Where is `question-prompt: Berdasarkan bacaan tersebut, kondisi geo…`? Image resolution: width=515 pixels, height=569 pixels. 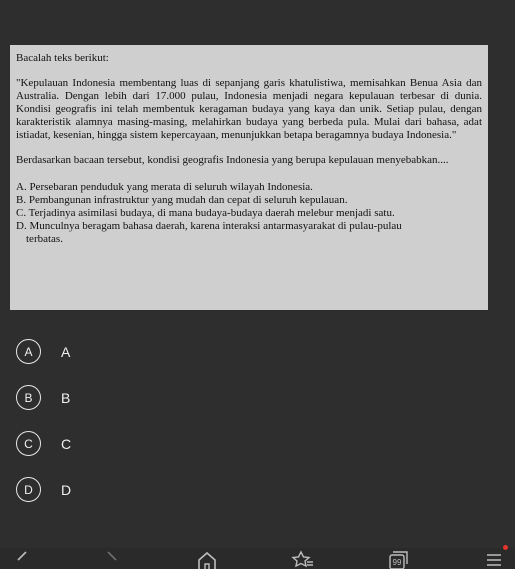
question-prompt: Berdasarkan bacaan tersebut, kondisi geo… is located at coordinates (232, 160).